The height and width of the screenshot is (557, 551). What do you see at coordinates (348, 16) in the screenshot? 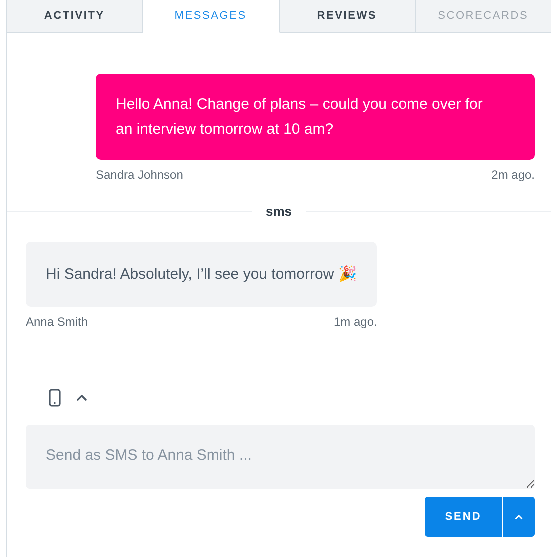
I see `tab: REVIEWS` at bounding box center [348, 16].